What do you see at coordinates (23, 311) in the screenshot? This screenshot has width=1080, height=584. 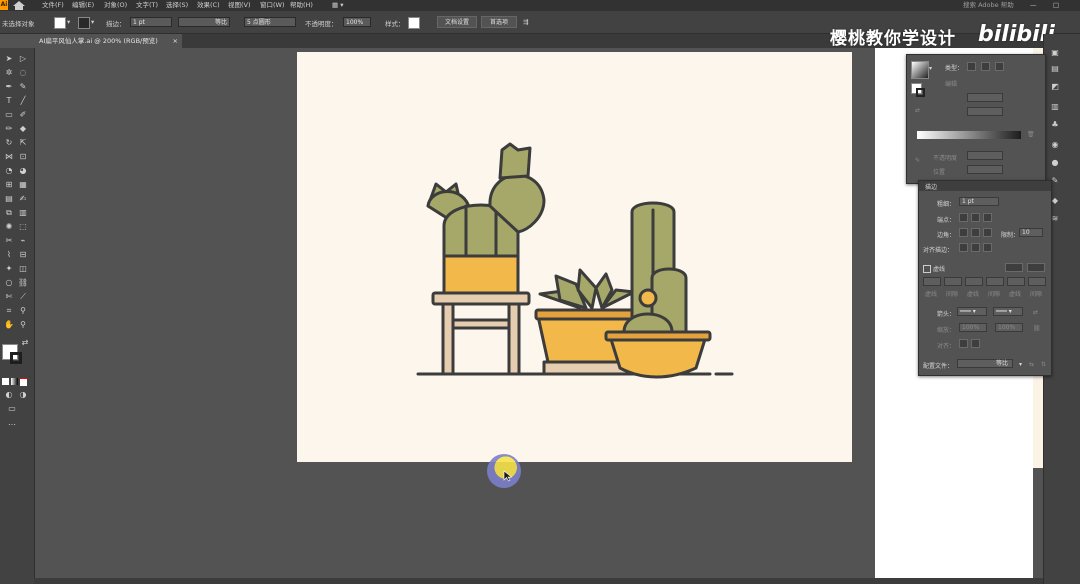 I see `puppet-icon: ⚲` at bounding box center [23, 311].